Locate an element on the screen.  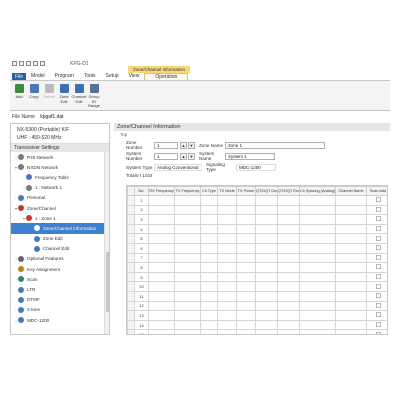
tab-view: View is located at coordinates (134, 76).